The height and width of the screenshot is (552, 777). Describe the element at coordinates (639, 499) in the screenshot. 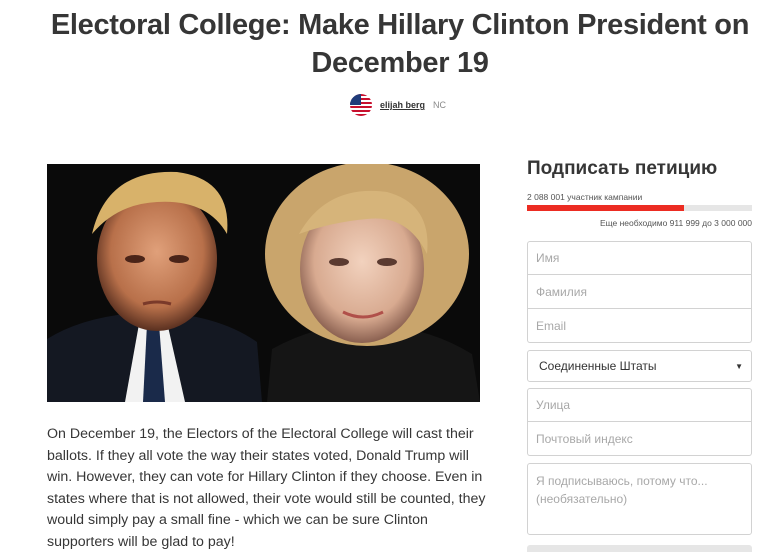

I see `reason-textarea` at that location.